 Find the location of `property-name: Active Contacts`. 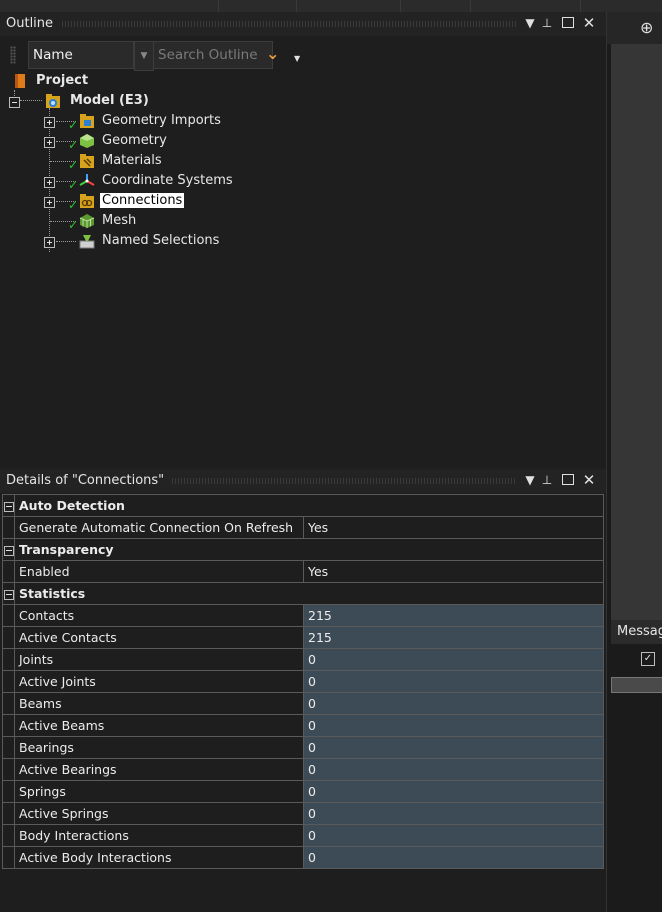

property-name: Active Contacts is located at coordinates (159, 637).